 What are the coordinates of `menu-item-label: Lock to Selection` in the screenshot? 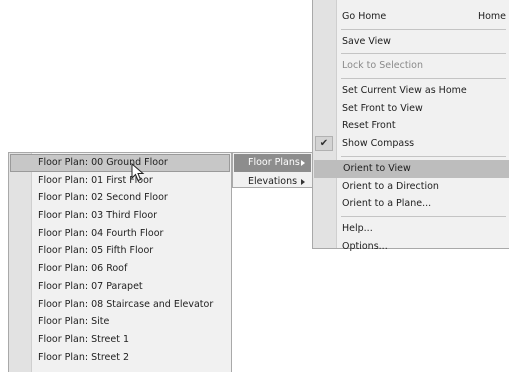 It's located at (383, 66).